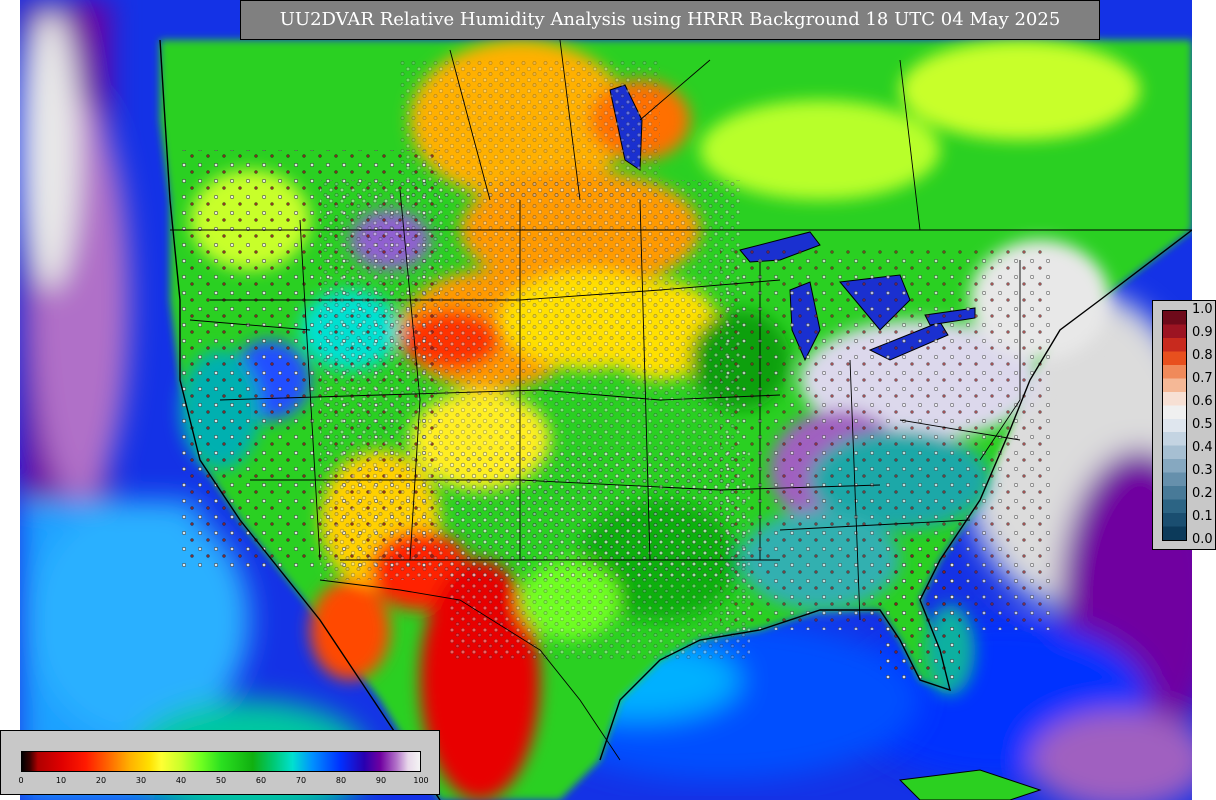 This screenshot has width=1216, height=800. I want to click on colorbar-bottom-tick: 50, so click(221, 780).